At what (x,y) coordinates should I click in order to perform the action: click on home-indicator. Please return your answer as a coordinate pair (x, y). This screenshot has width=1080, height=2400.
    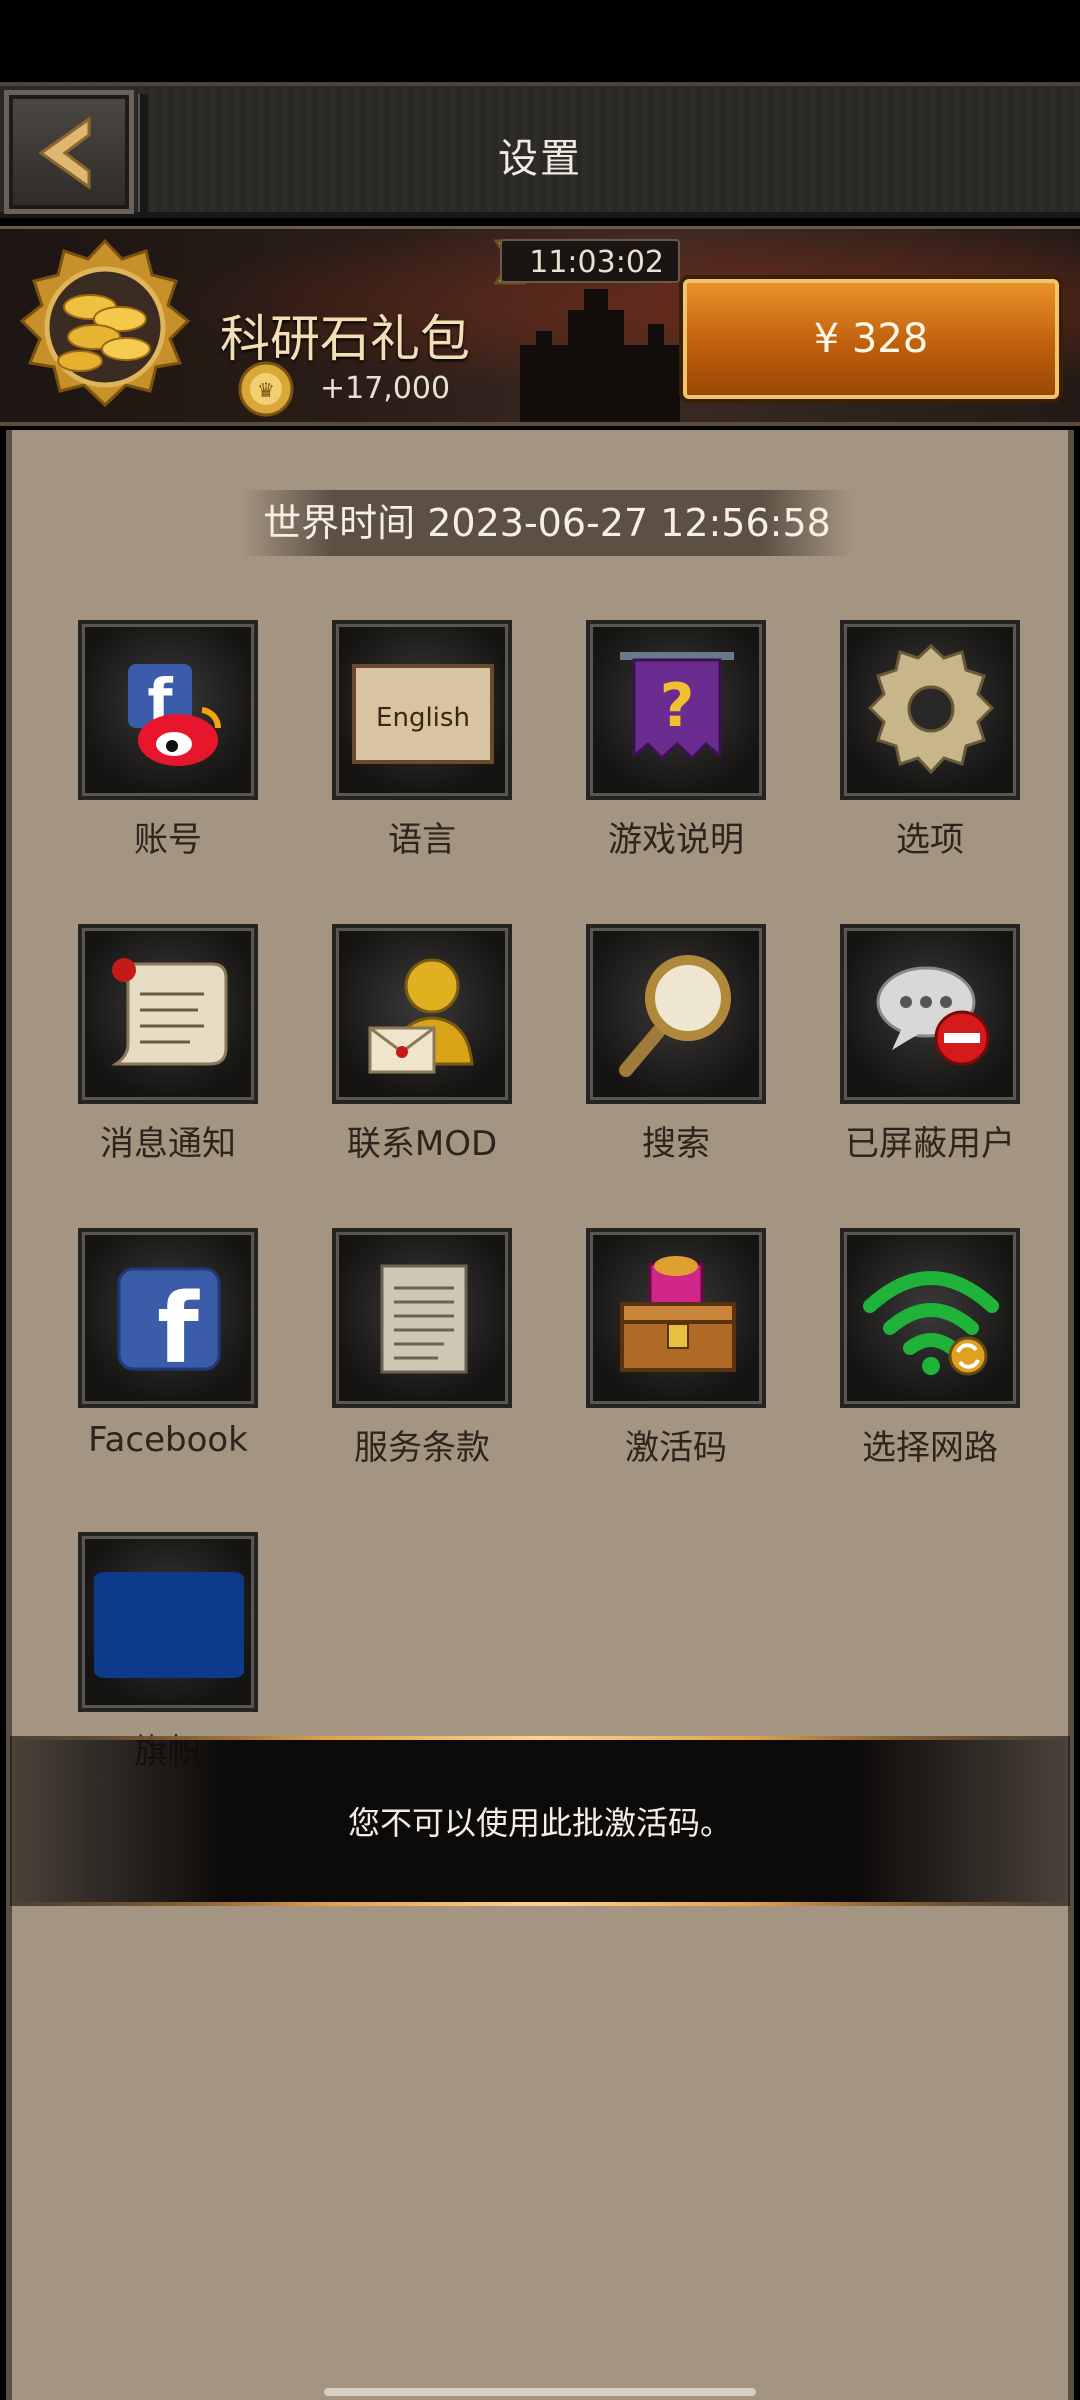
    Looking at the image, I should click on (540, 2392).